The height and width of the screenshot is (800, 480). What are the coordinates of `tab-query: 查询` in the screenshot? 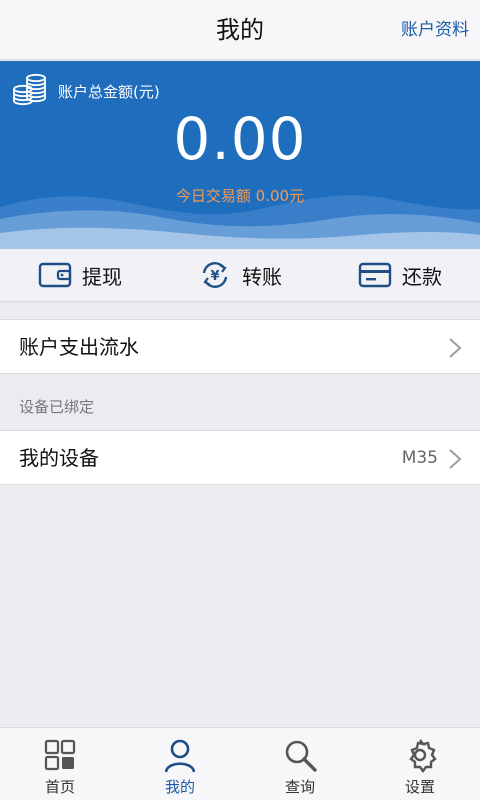 It's located at (300, 764).